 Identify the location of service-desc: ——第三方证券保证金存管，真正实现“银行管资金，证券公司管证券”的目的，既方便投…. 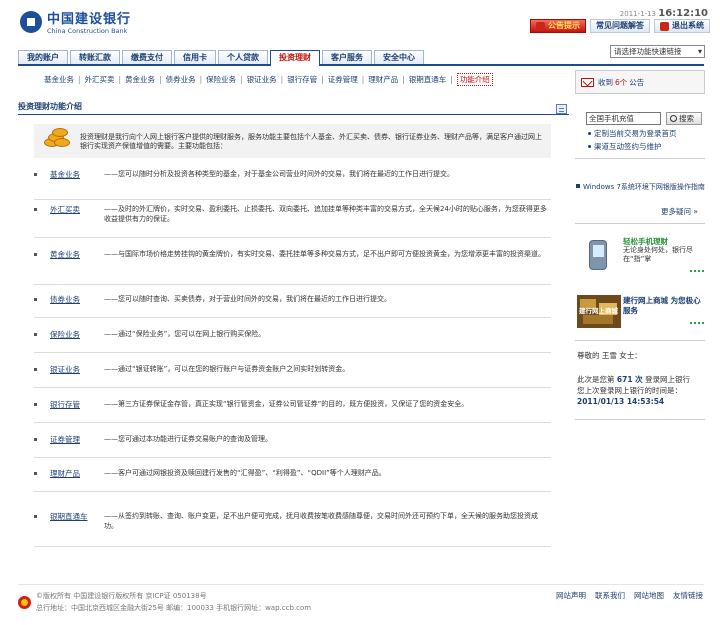
(286, 404).